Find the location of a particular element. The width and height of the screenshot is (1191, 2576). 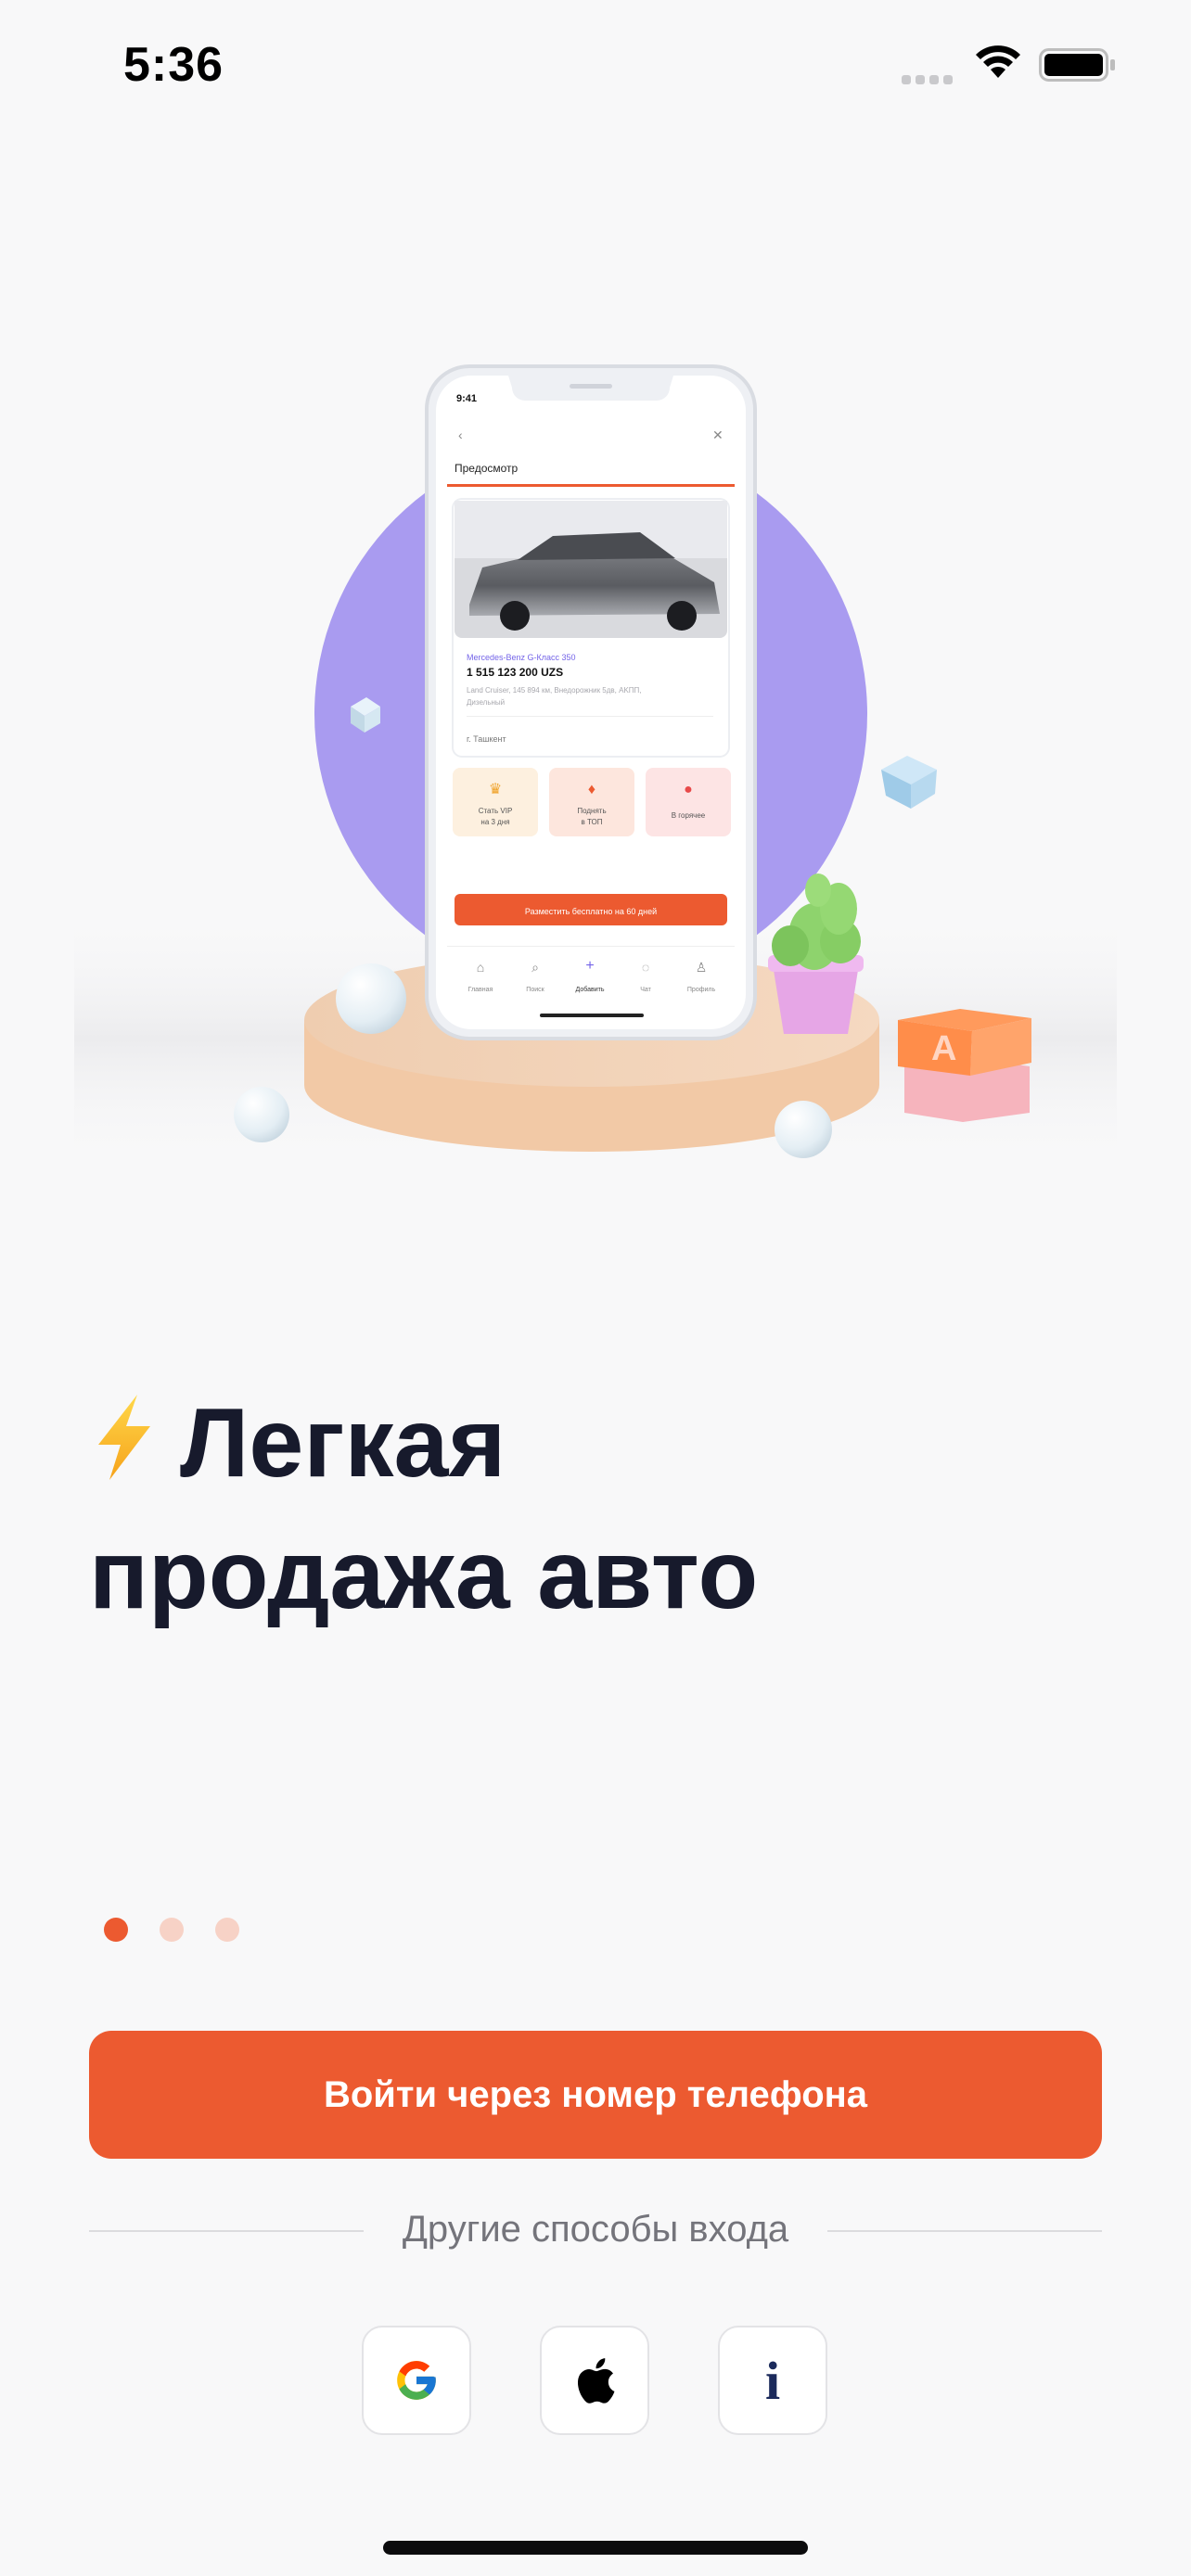

phone-car-price: 1 515 123 200 UZS is located at coordinates (515, 672).